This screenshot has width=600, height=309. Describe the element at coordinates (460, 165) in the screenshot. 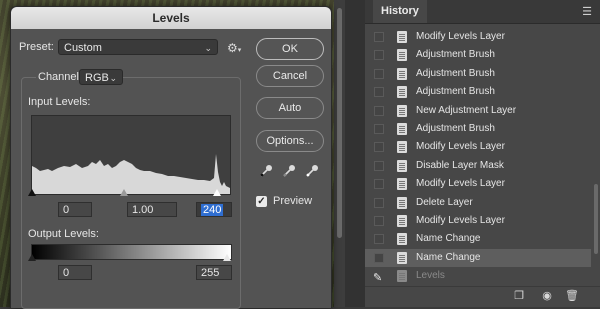

I see `history-item-label: Disable Layer Mask` at that location.